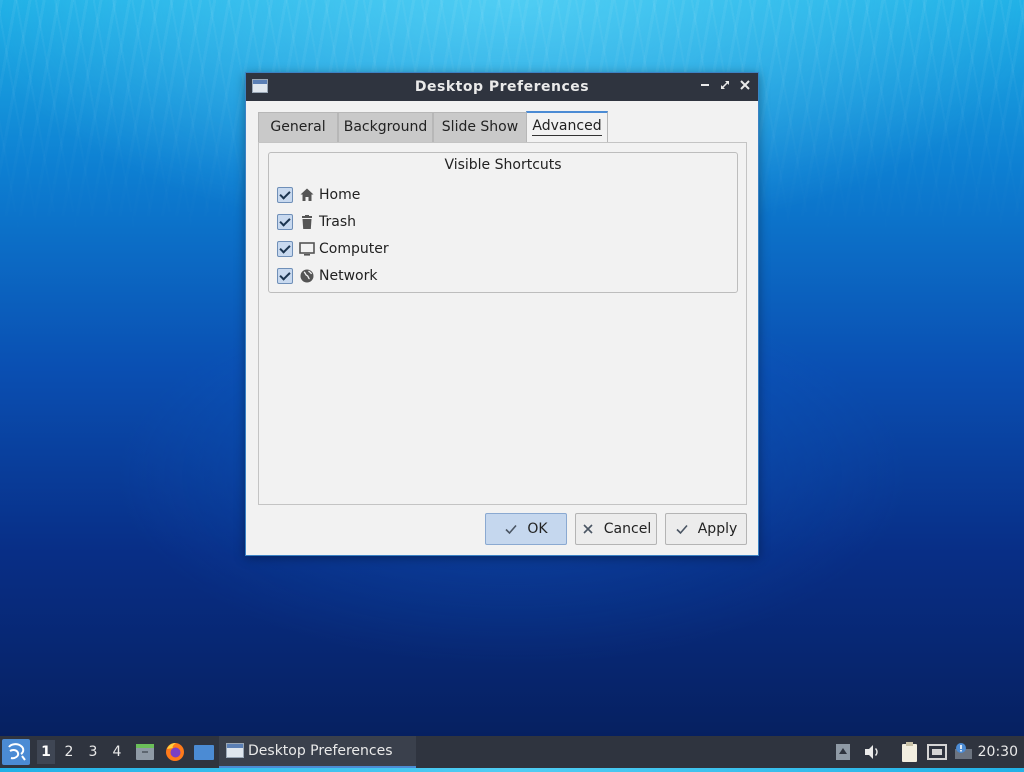  I want to click on tab-advanced-label: Advanced, so click(567, 127).